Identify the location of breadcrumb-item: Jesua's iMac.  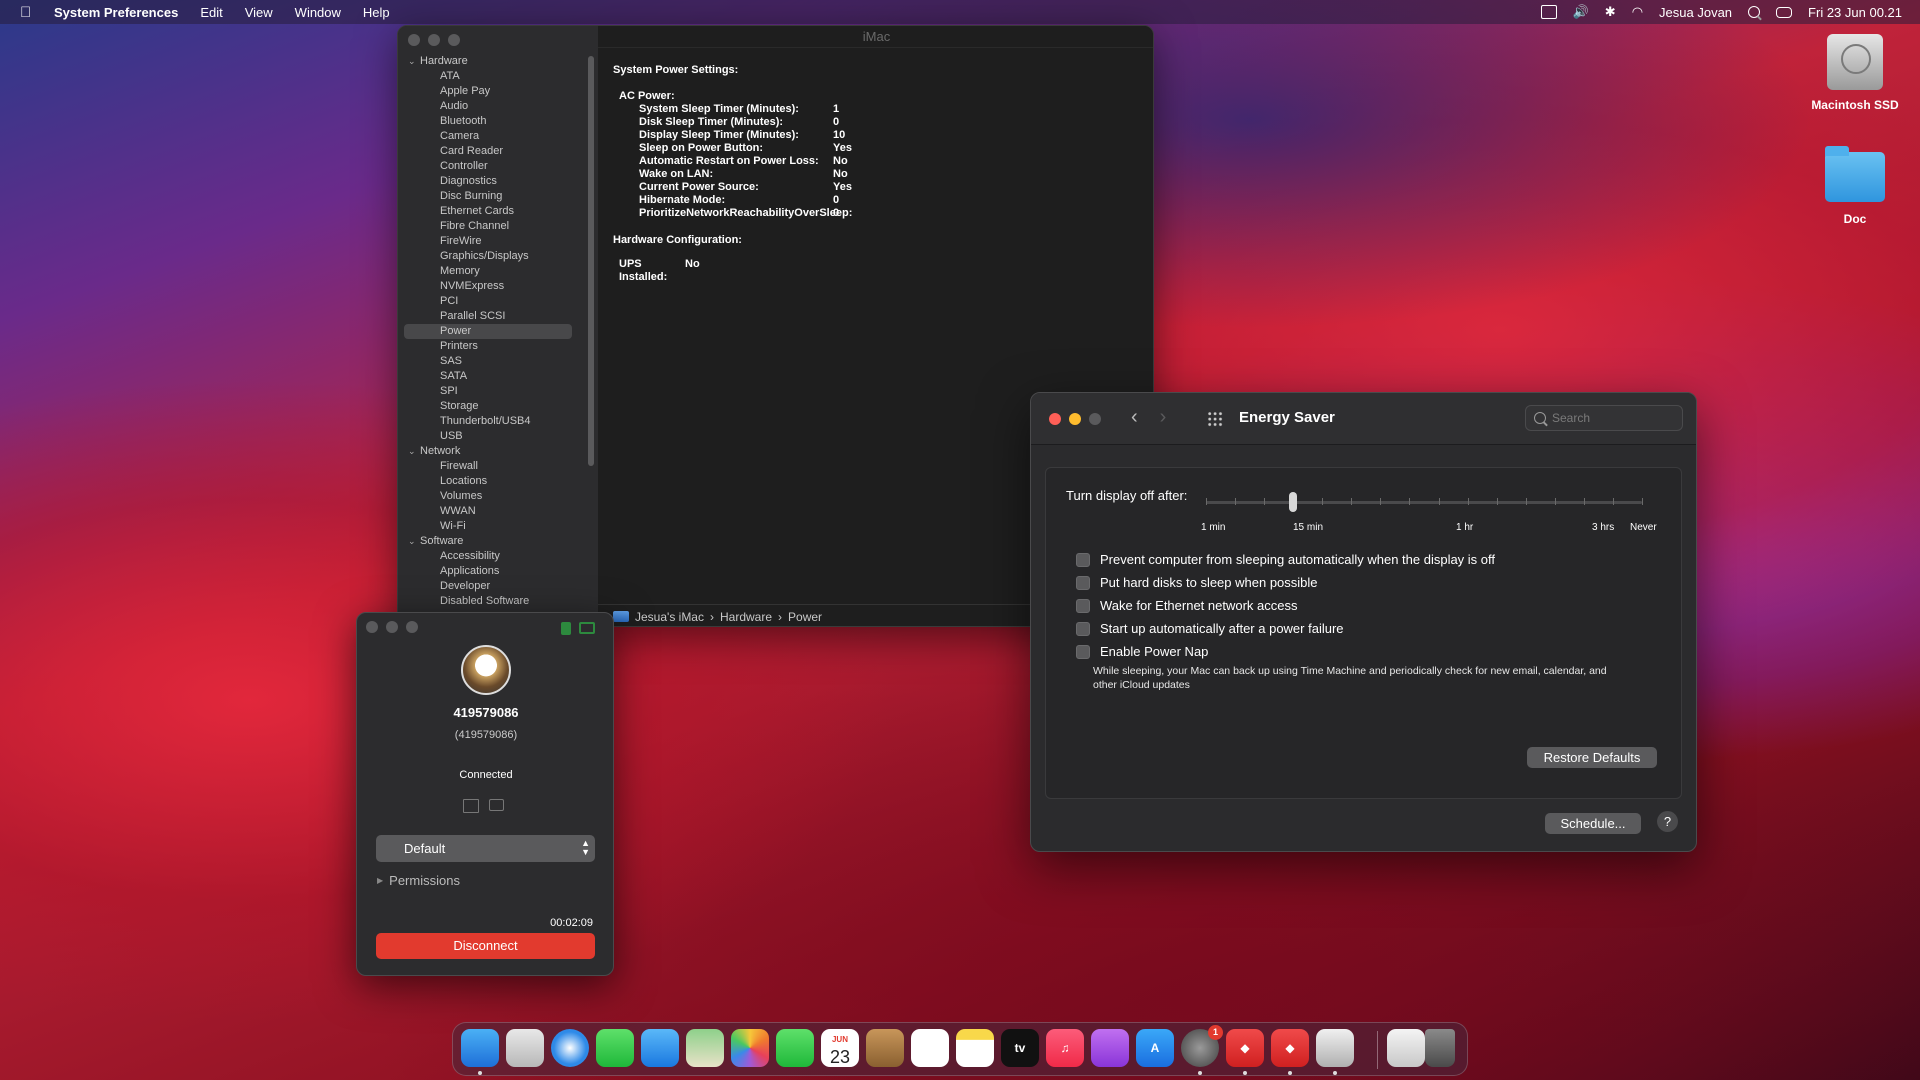
(669, 617).